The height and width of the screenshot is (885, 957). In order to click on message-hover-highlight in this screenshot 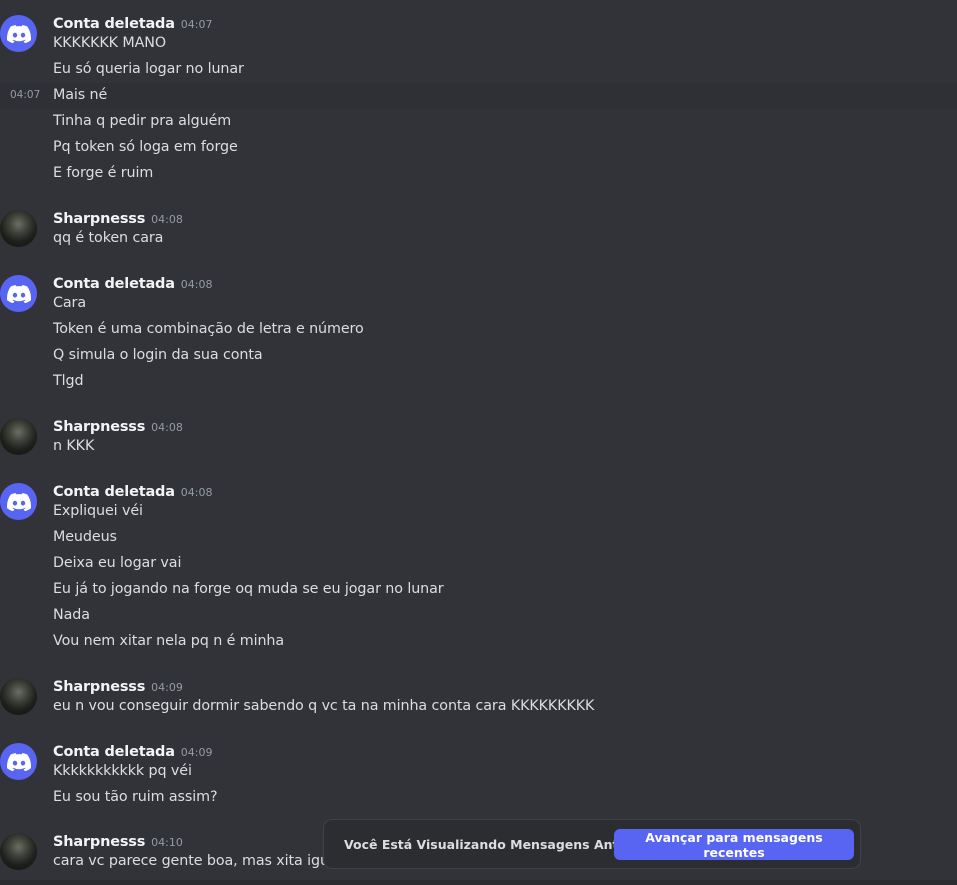, I will do `click(478, 96)`.